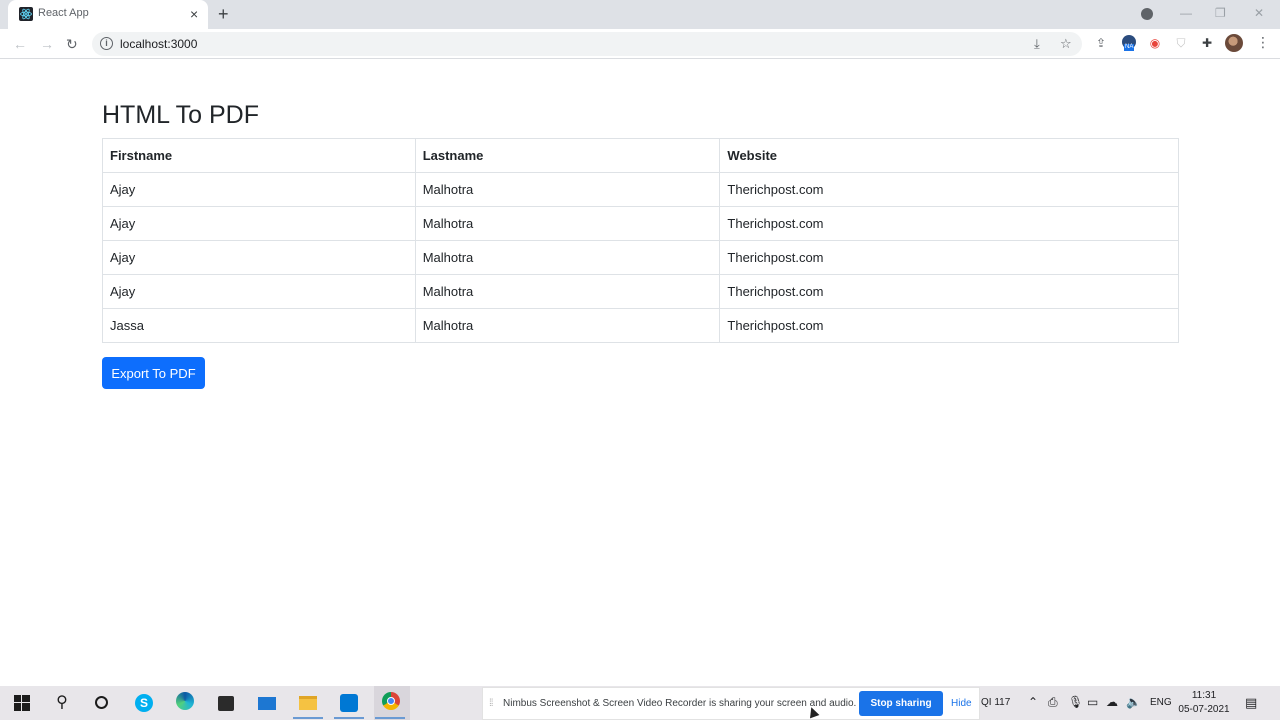 The height and width of the screenshot is (720, 1280). I want to click on hide-link: Hide, so click(961, 703).